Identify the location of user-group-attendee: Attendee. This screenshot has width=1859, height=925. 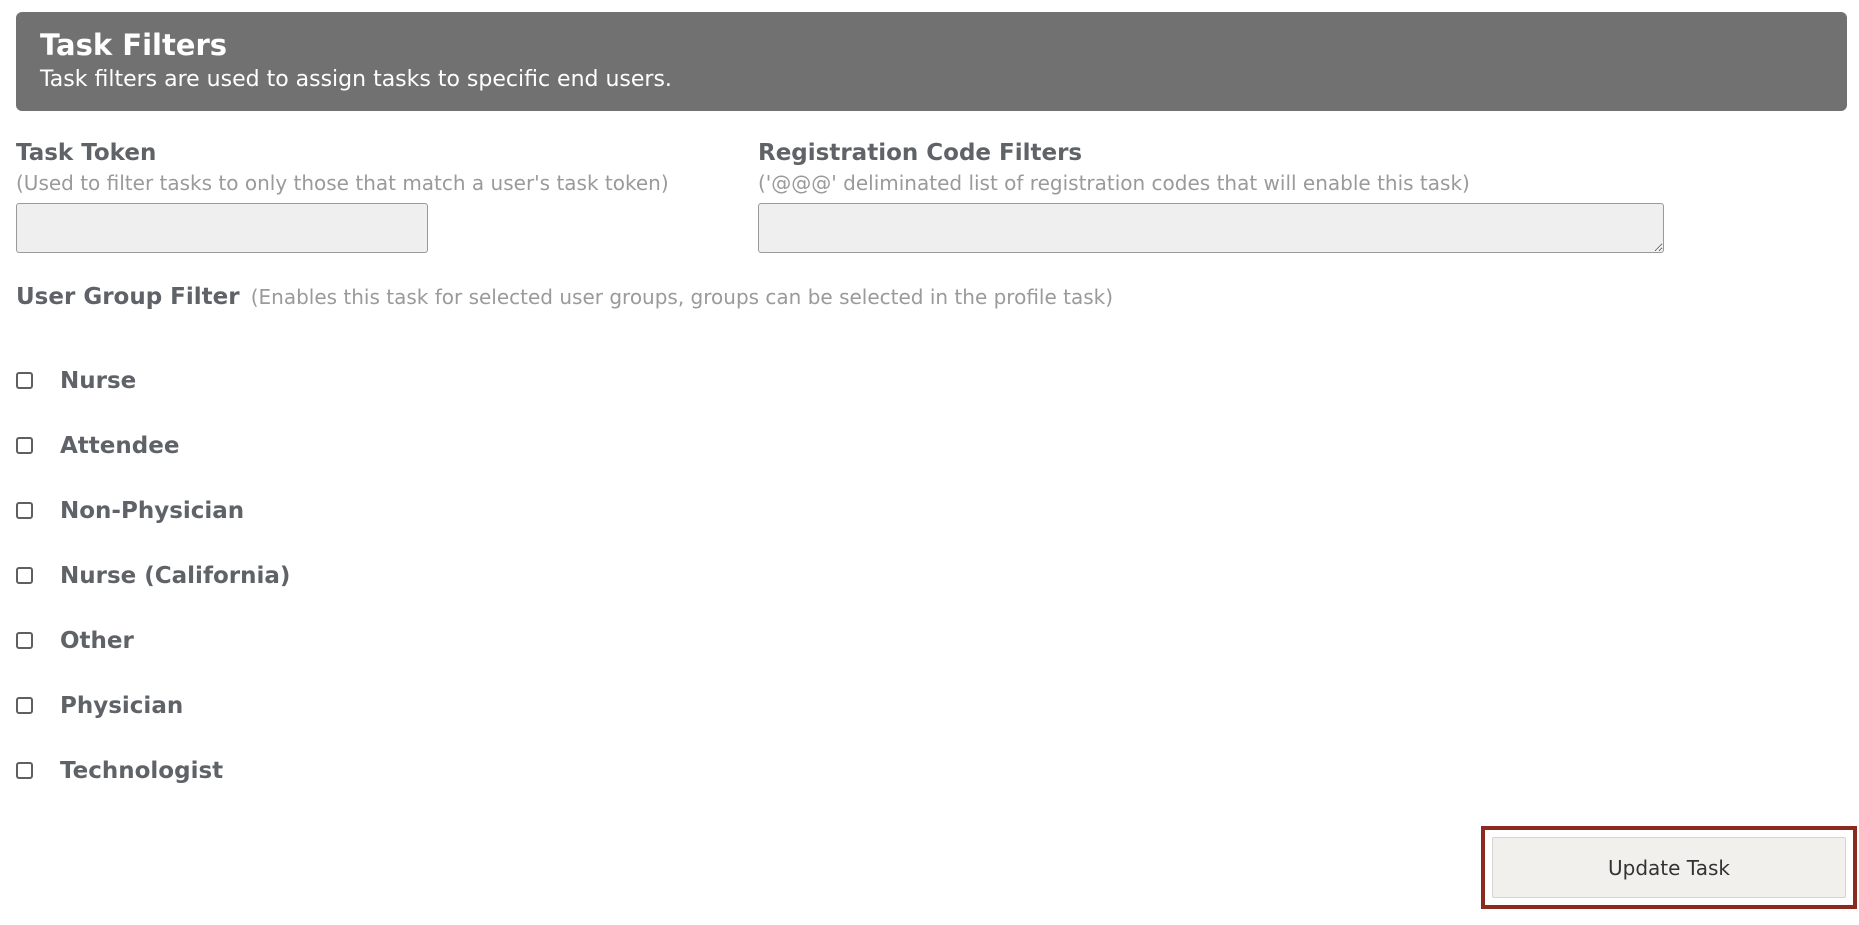
(153, 445).